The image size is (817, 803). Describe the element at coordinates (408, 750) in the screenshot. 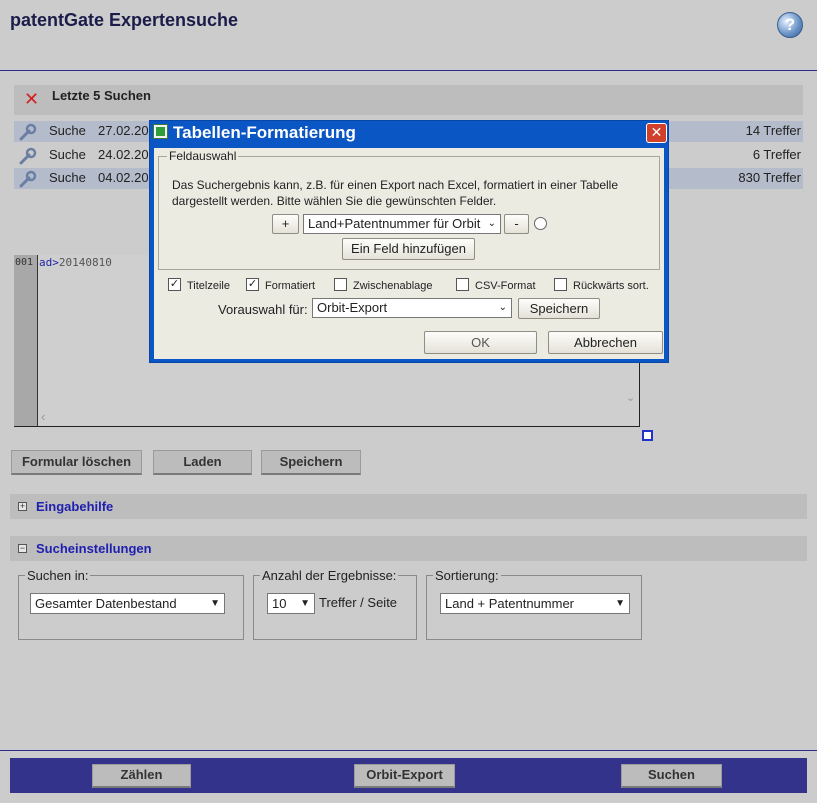

I see `footer-divider` at that location.